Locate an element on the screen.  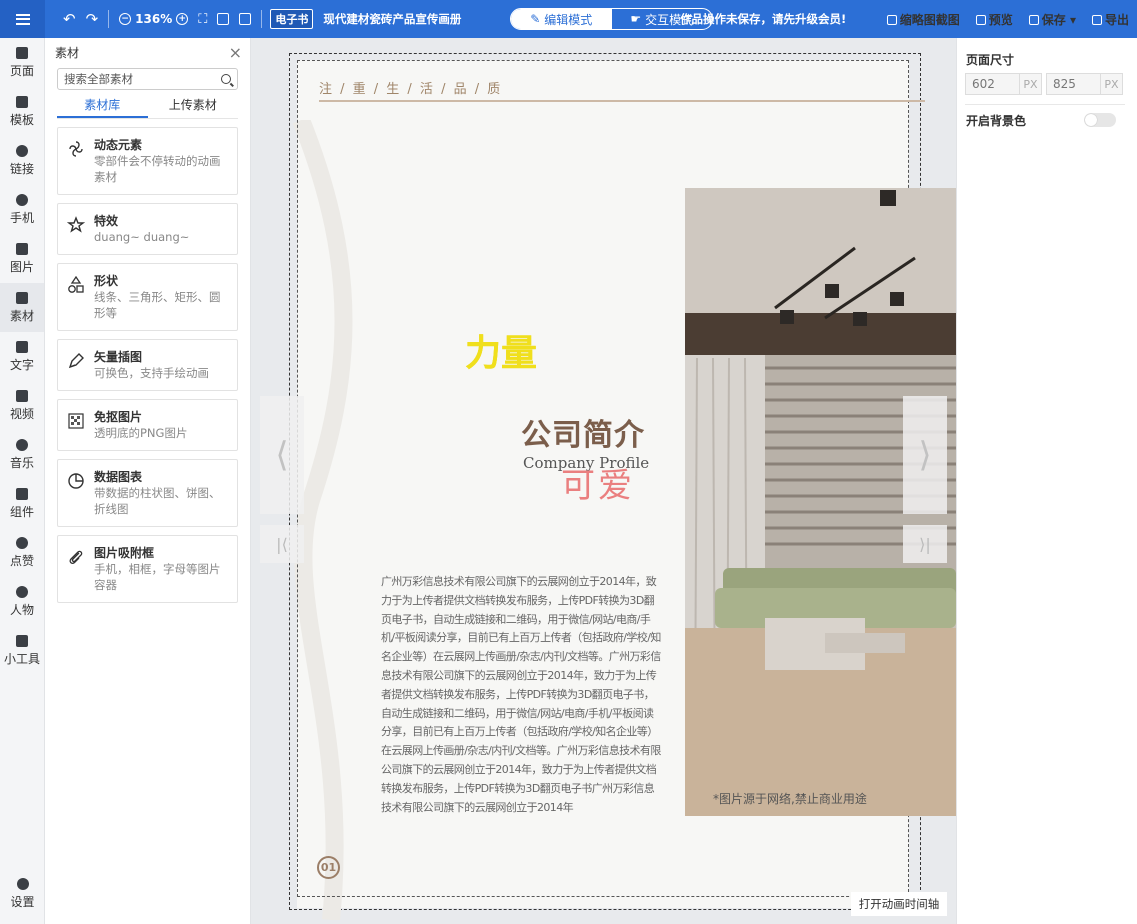
decorative-title: 力量 is located at coordinates (501, 350).